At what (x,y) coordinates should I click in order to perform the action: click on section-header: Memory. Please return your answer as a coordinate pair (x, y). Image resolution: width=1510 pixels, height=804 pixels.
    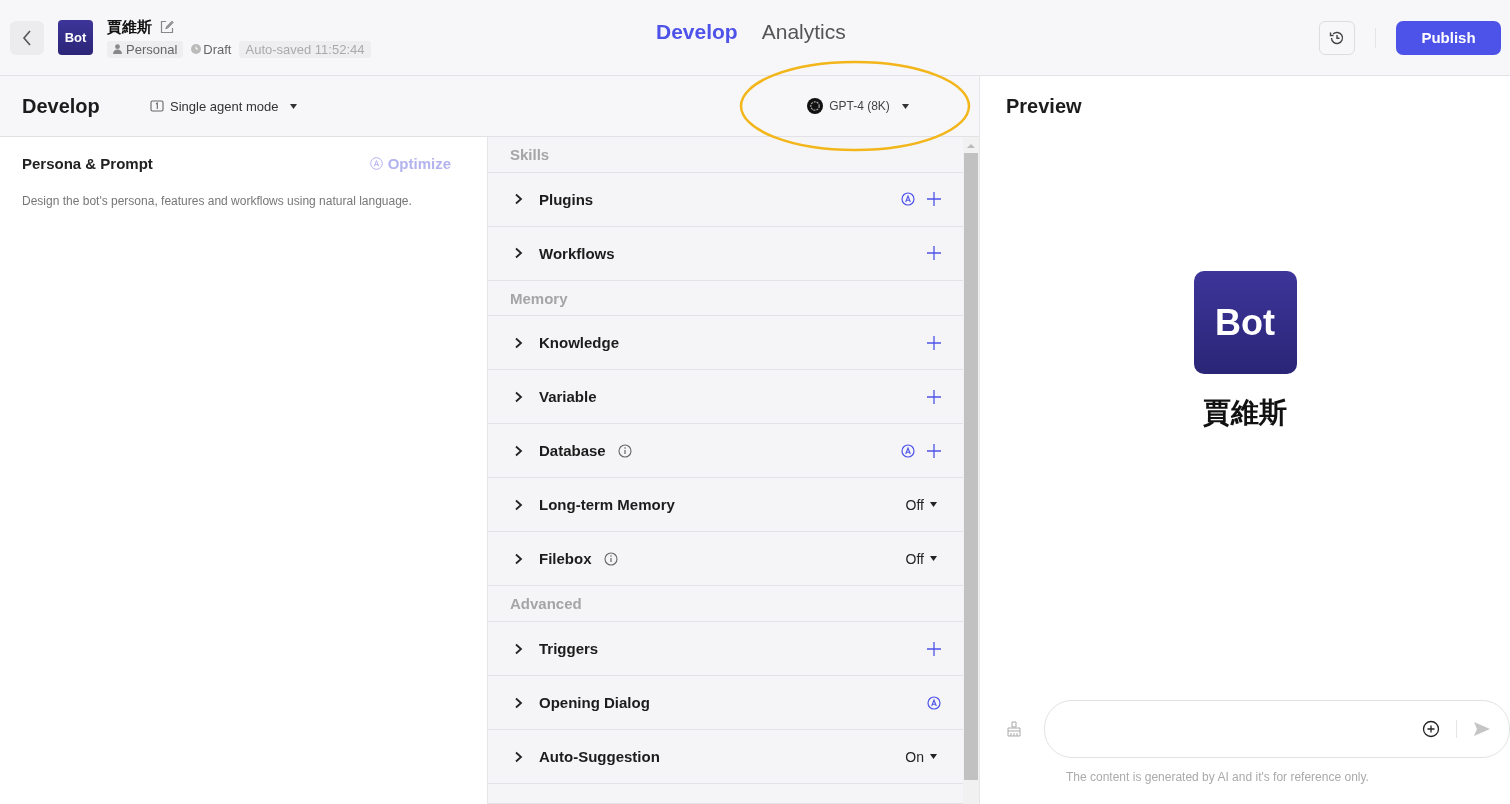
    Looking at the image, I should click on (725, 298).